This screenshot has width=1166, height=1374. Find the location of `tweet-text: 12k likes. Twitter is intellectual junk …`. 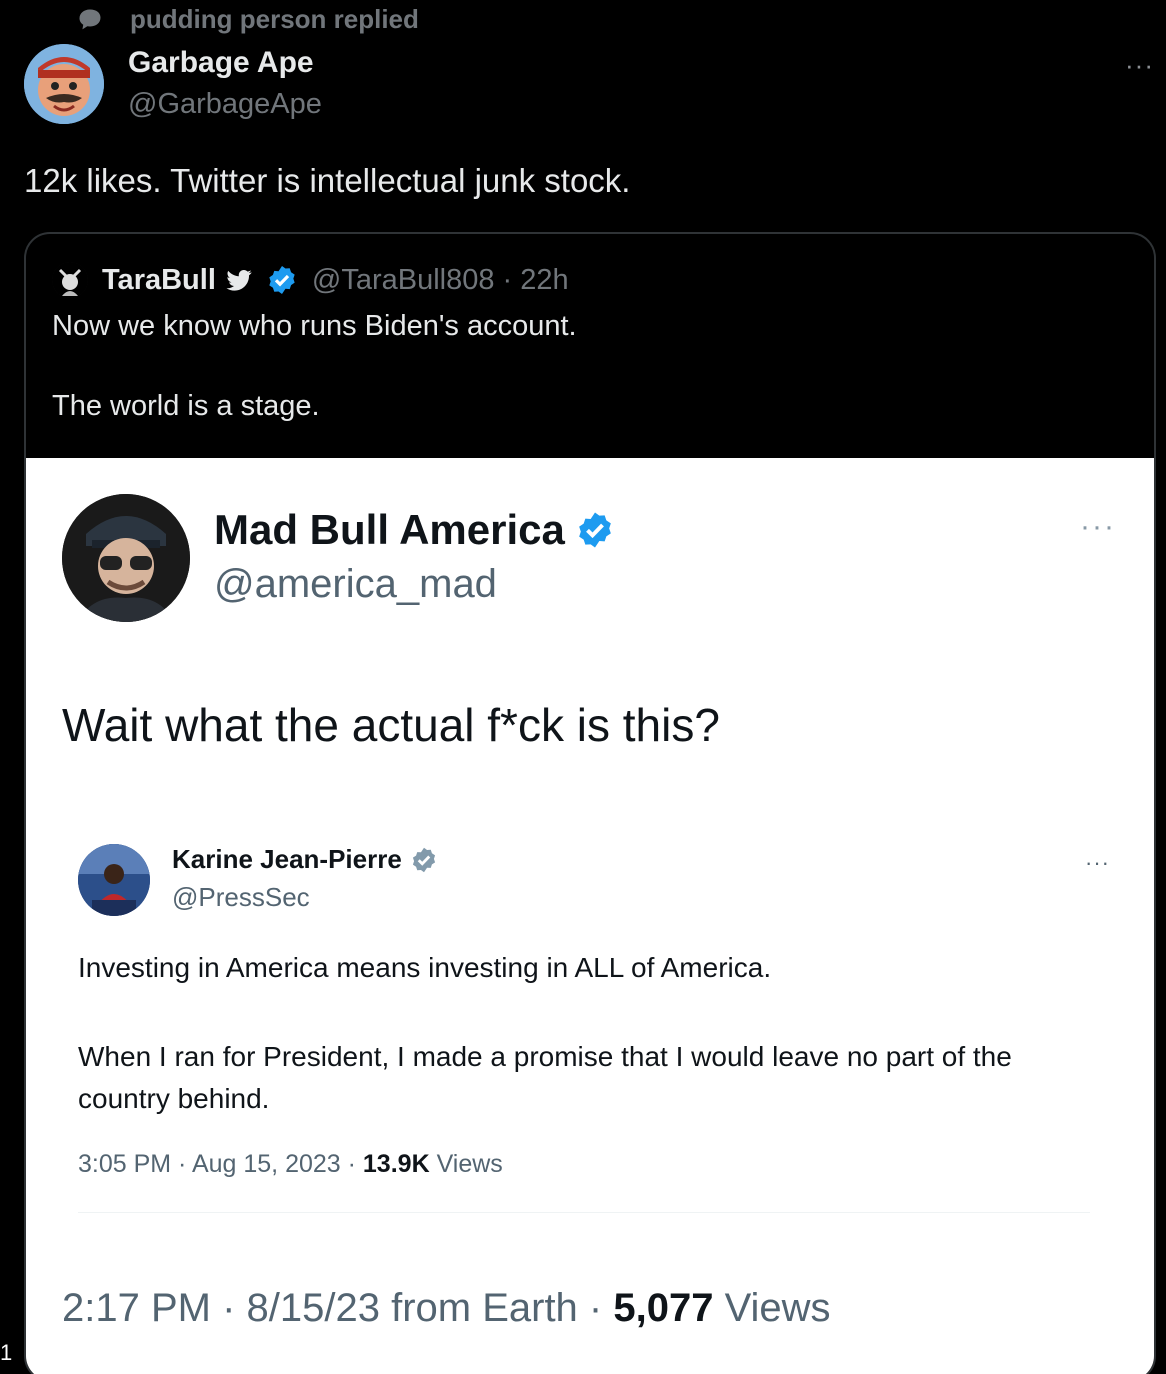

tweet-text: 12k likes. Twitter is intellectual junk … is located at coordinates (327, 180).